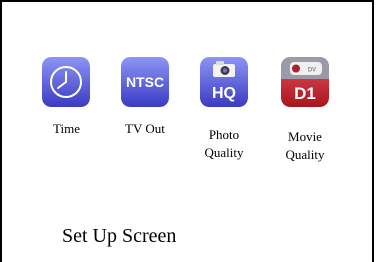 The height and width of the screenshot is (262, 383). I want to click on ntsc-icon: NTSC, so click(145, 82).